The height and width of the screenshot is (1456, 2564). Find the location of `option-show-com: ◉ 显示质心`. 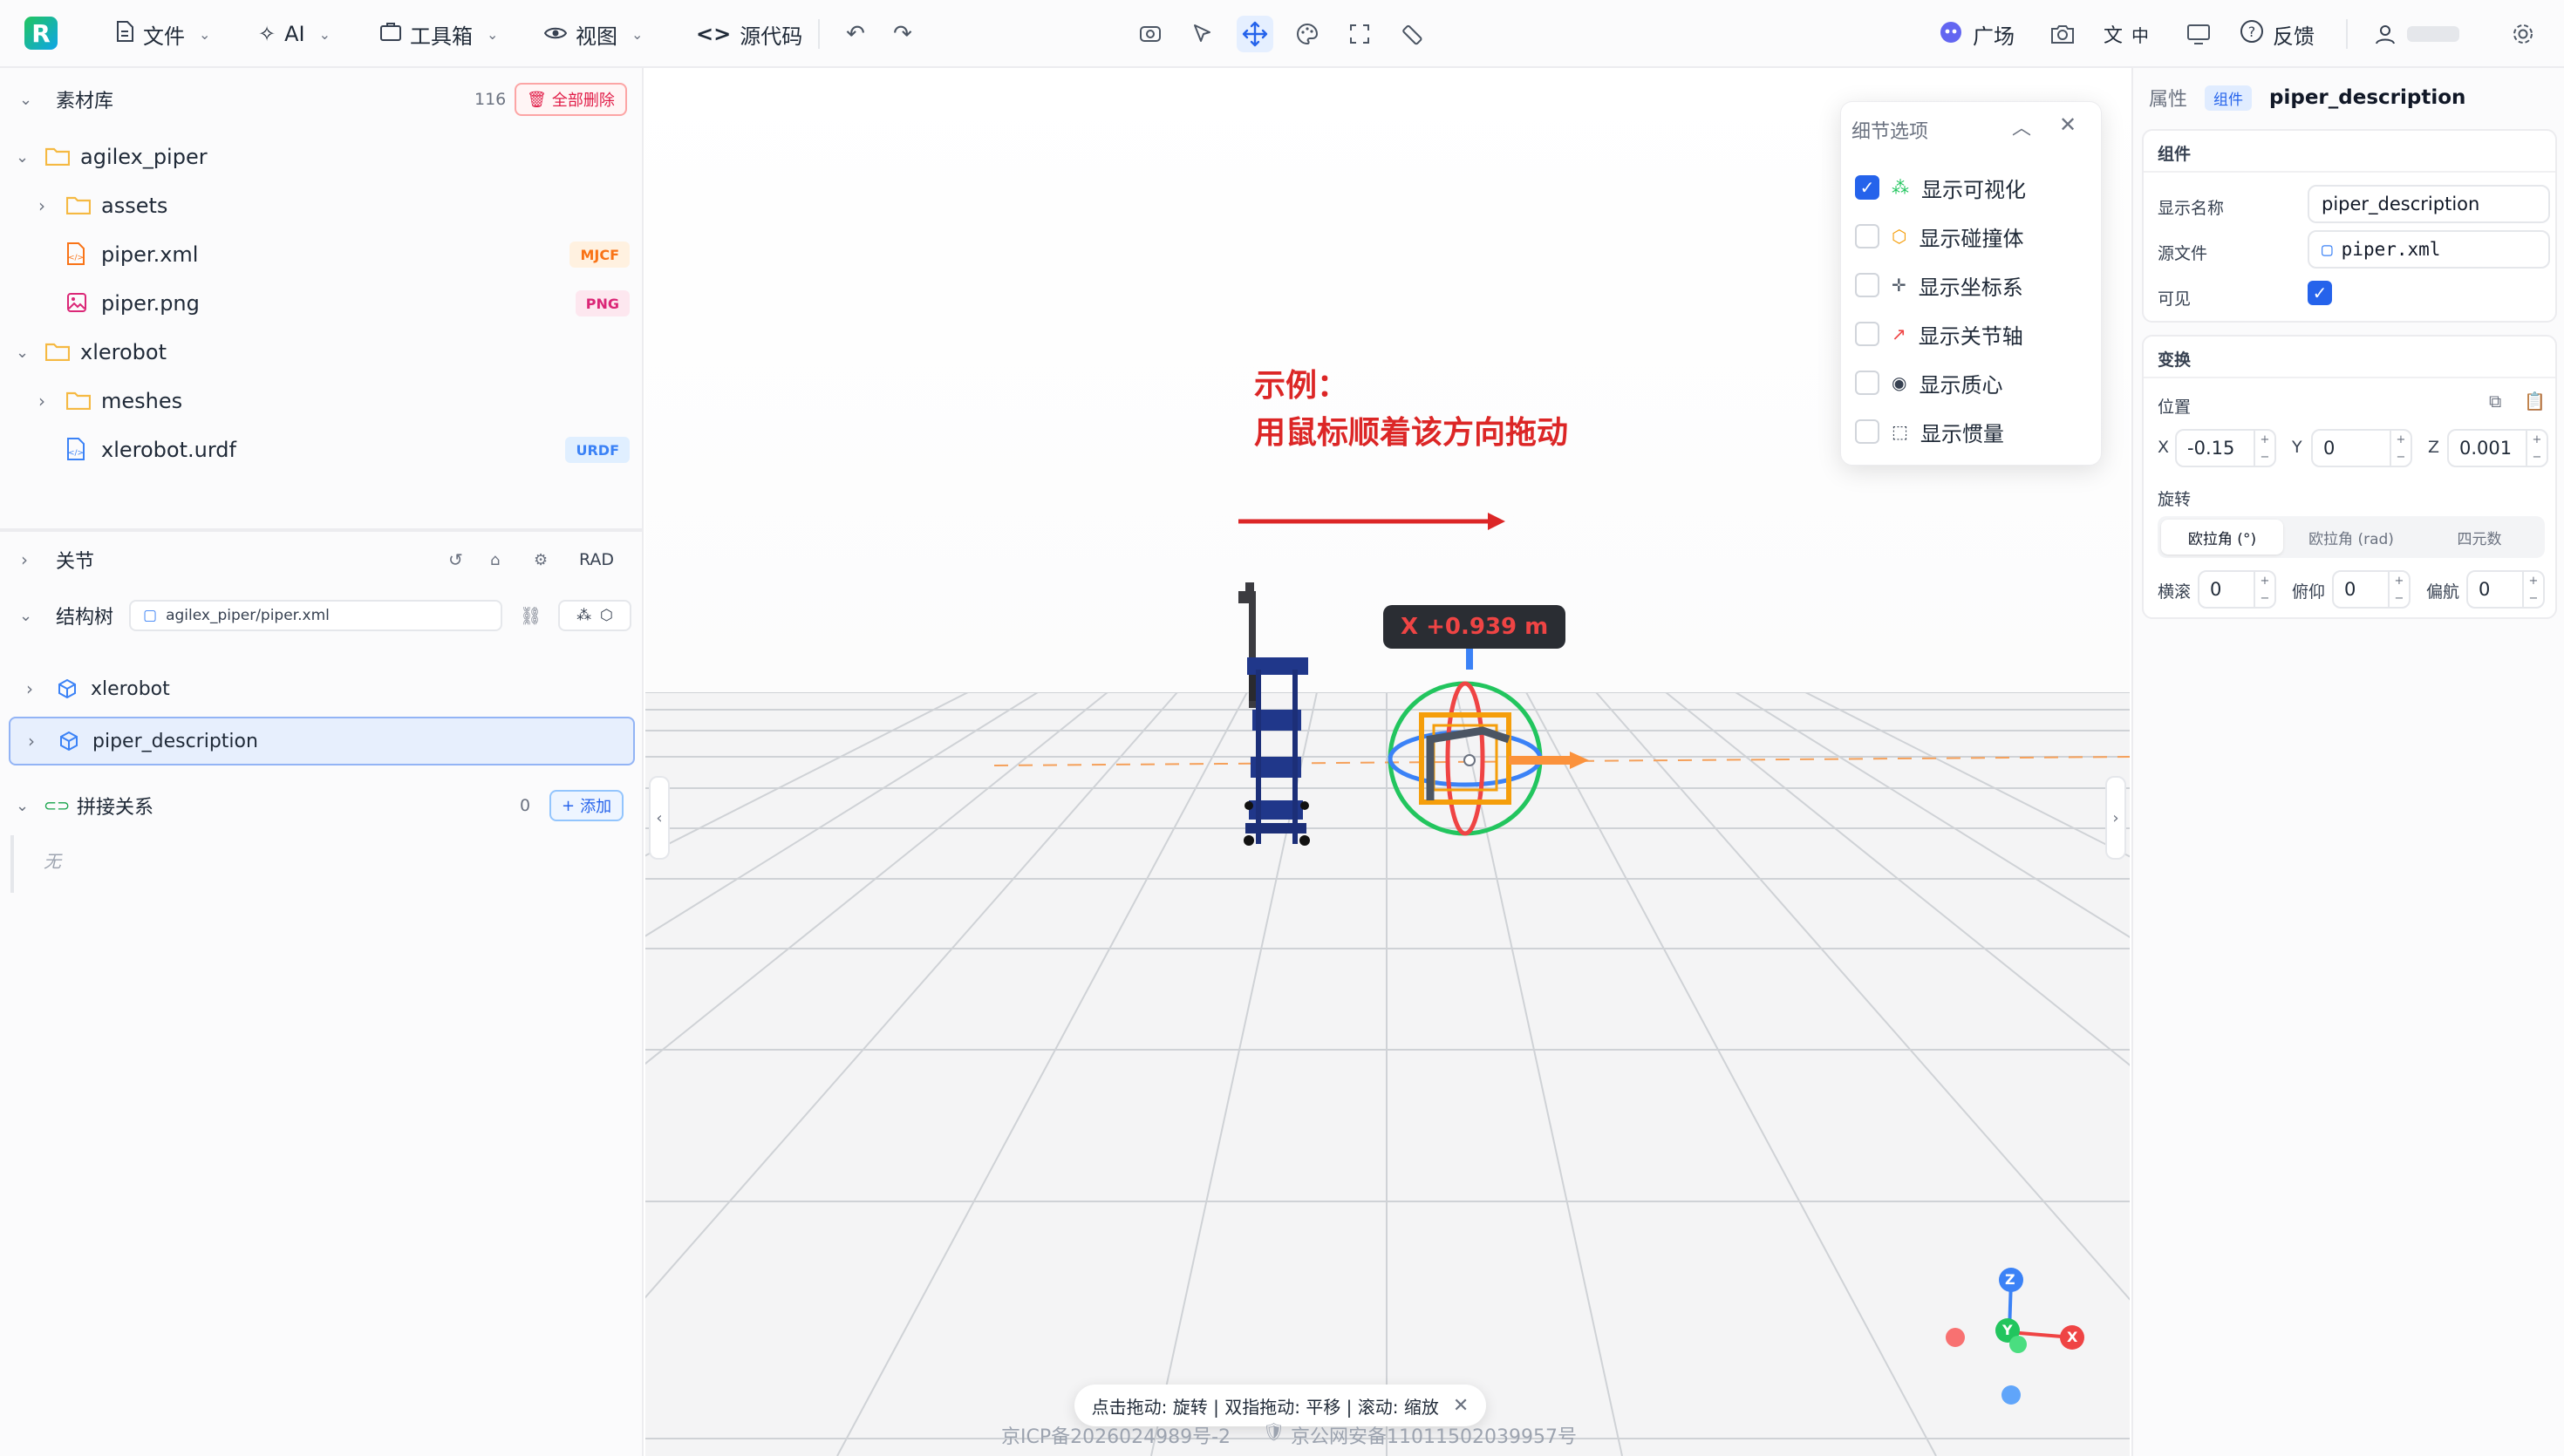

option-show-com: ◉ 显示质心 is located at coordinates (1928, 383).